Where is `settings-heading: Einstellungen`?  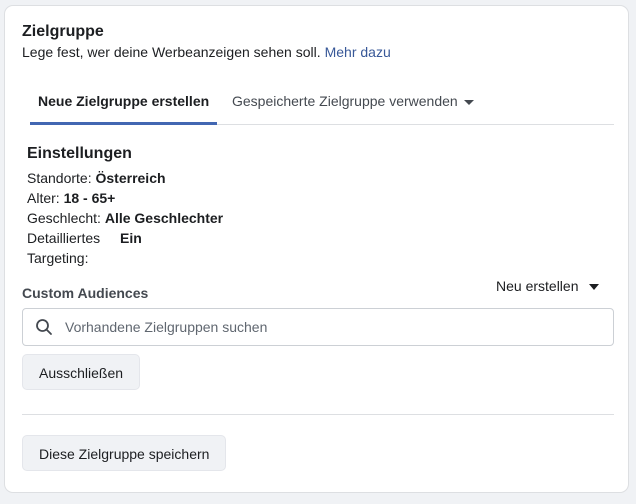
settings-heading: Einstellungen is located at coordinates (79, 153).